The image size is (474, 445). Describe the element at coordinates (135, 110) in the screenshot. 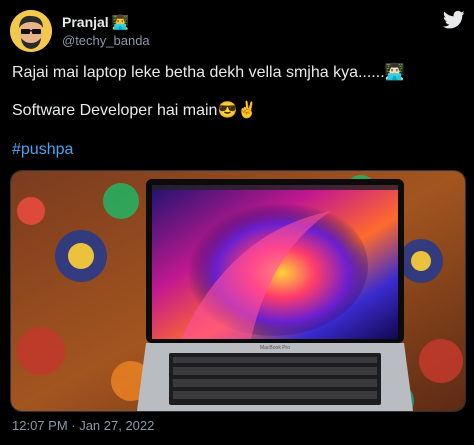

I see `tweet-text-line-2: Software Developer hai main😎✌️` at that location.